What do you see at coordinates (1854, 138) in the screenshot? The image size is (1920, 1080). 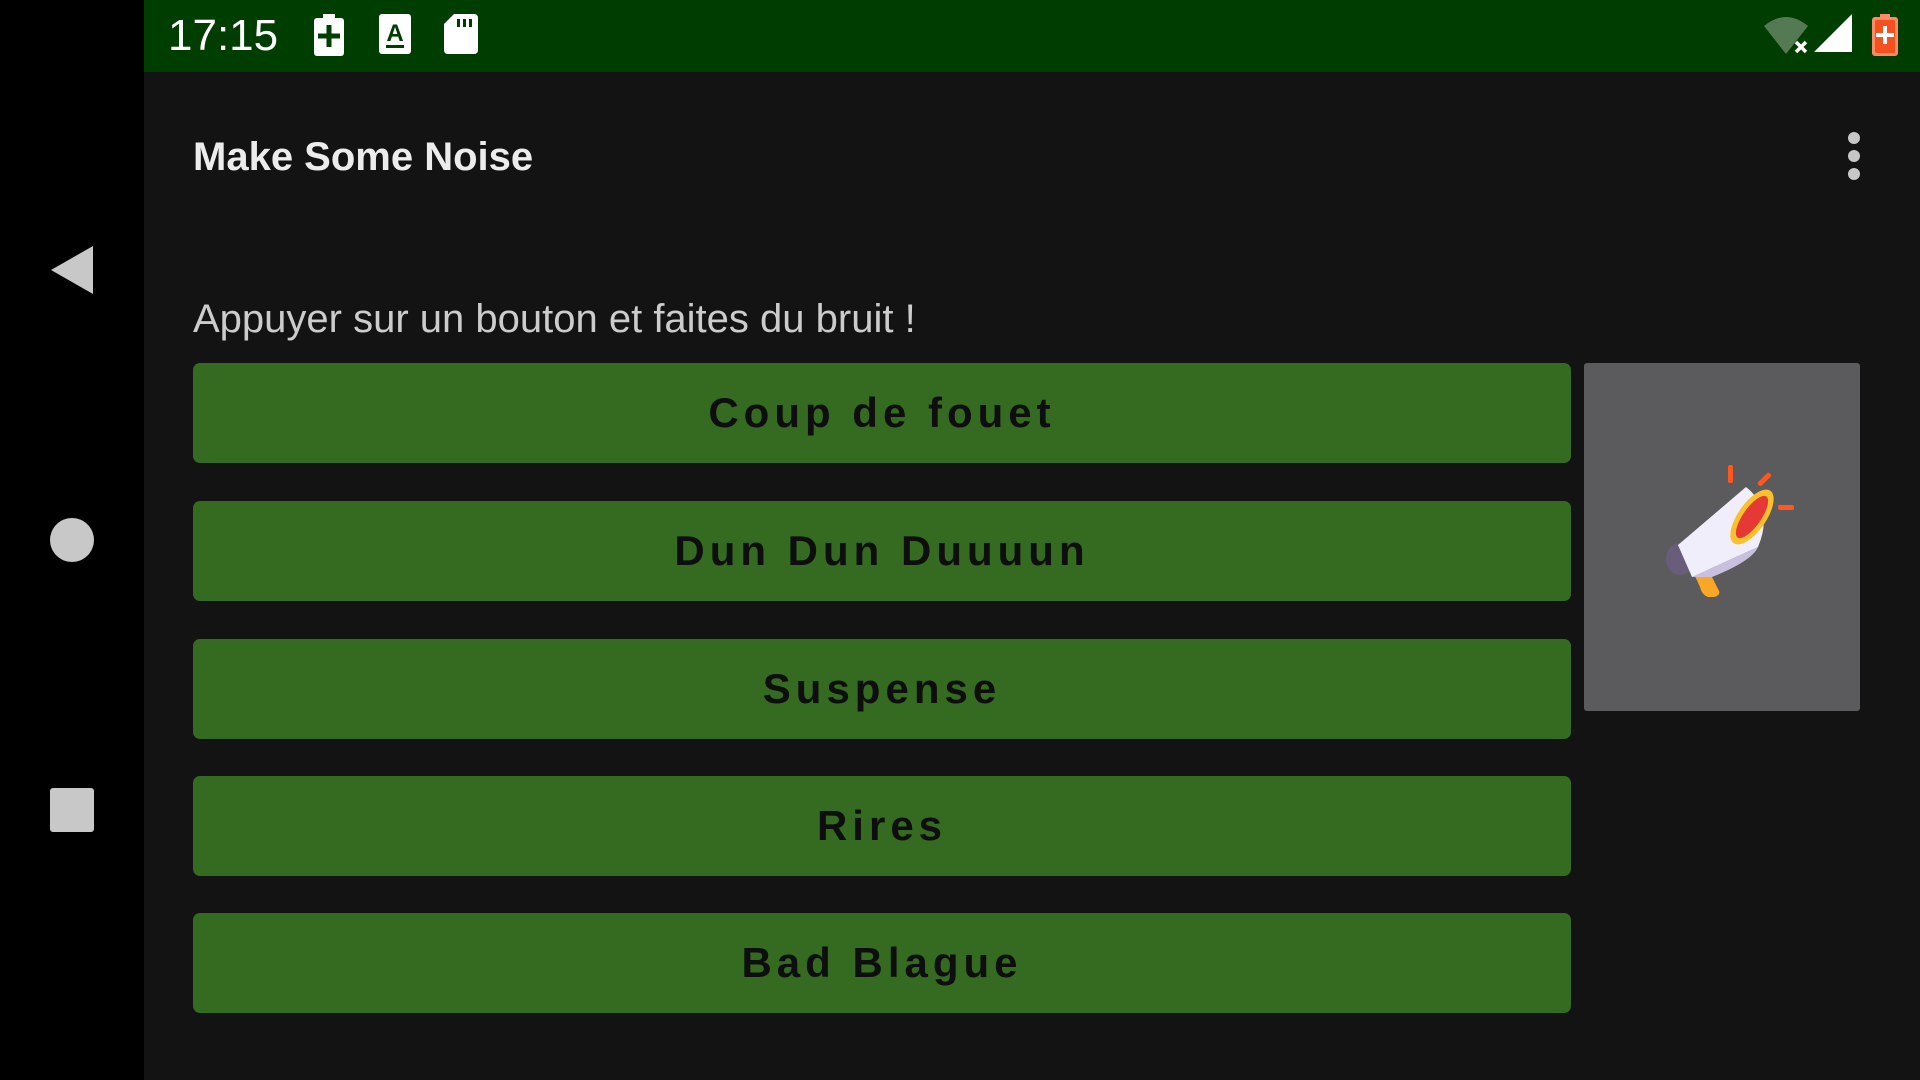 I see `more-vert-icon` at bounding box center [1854, 138].